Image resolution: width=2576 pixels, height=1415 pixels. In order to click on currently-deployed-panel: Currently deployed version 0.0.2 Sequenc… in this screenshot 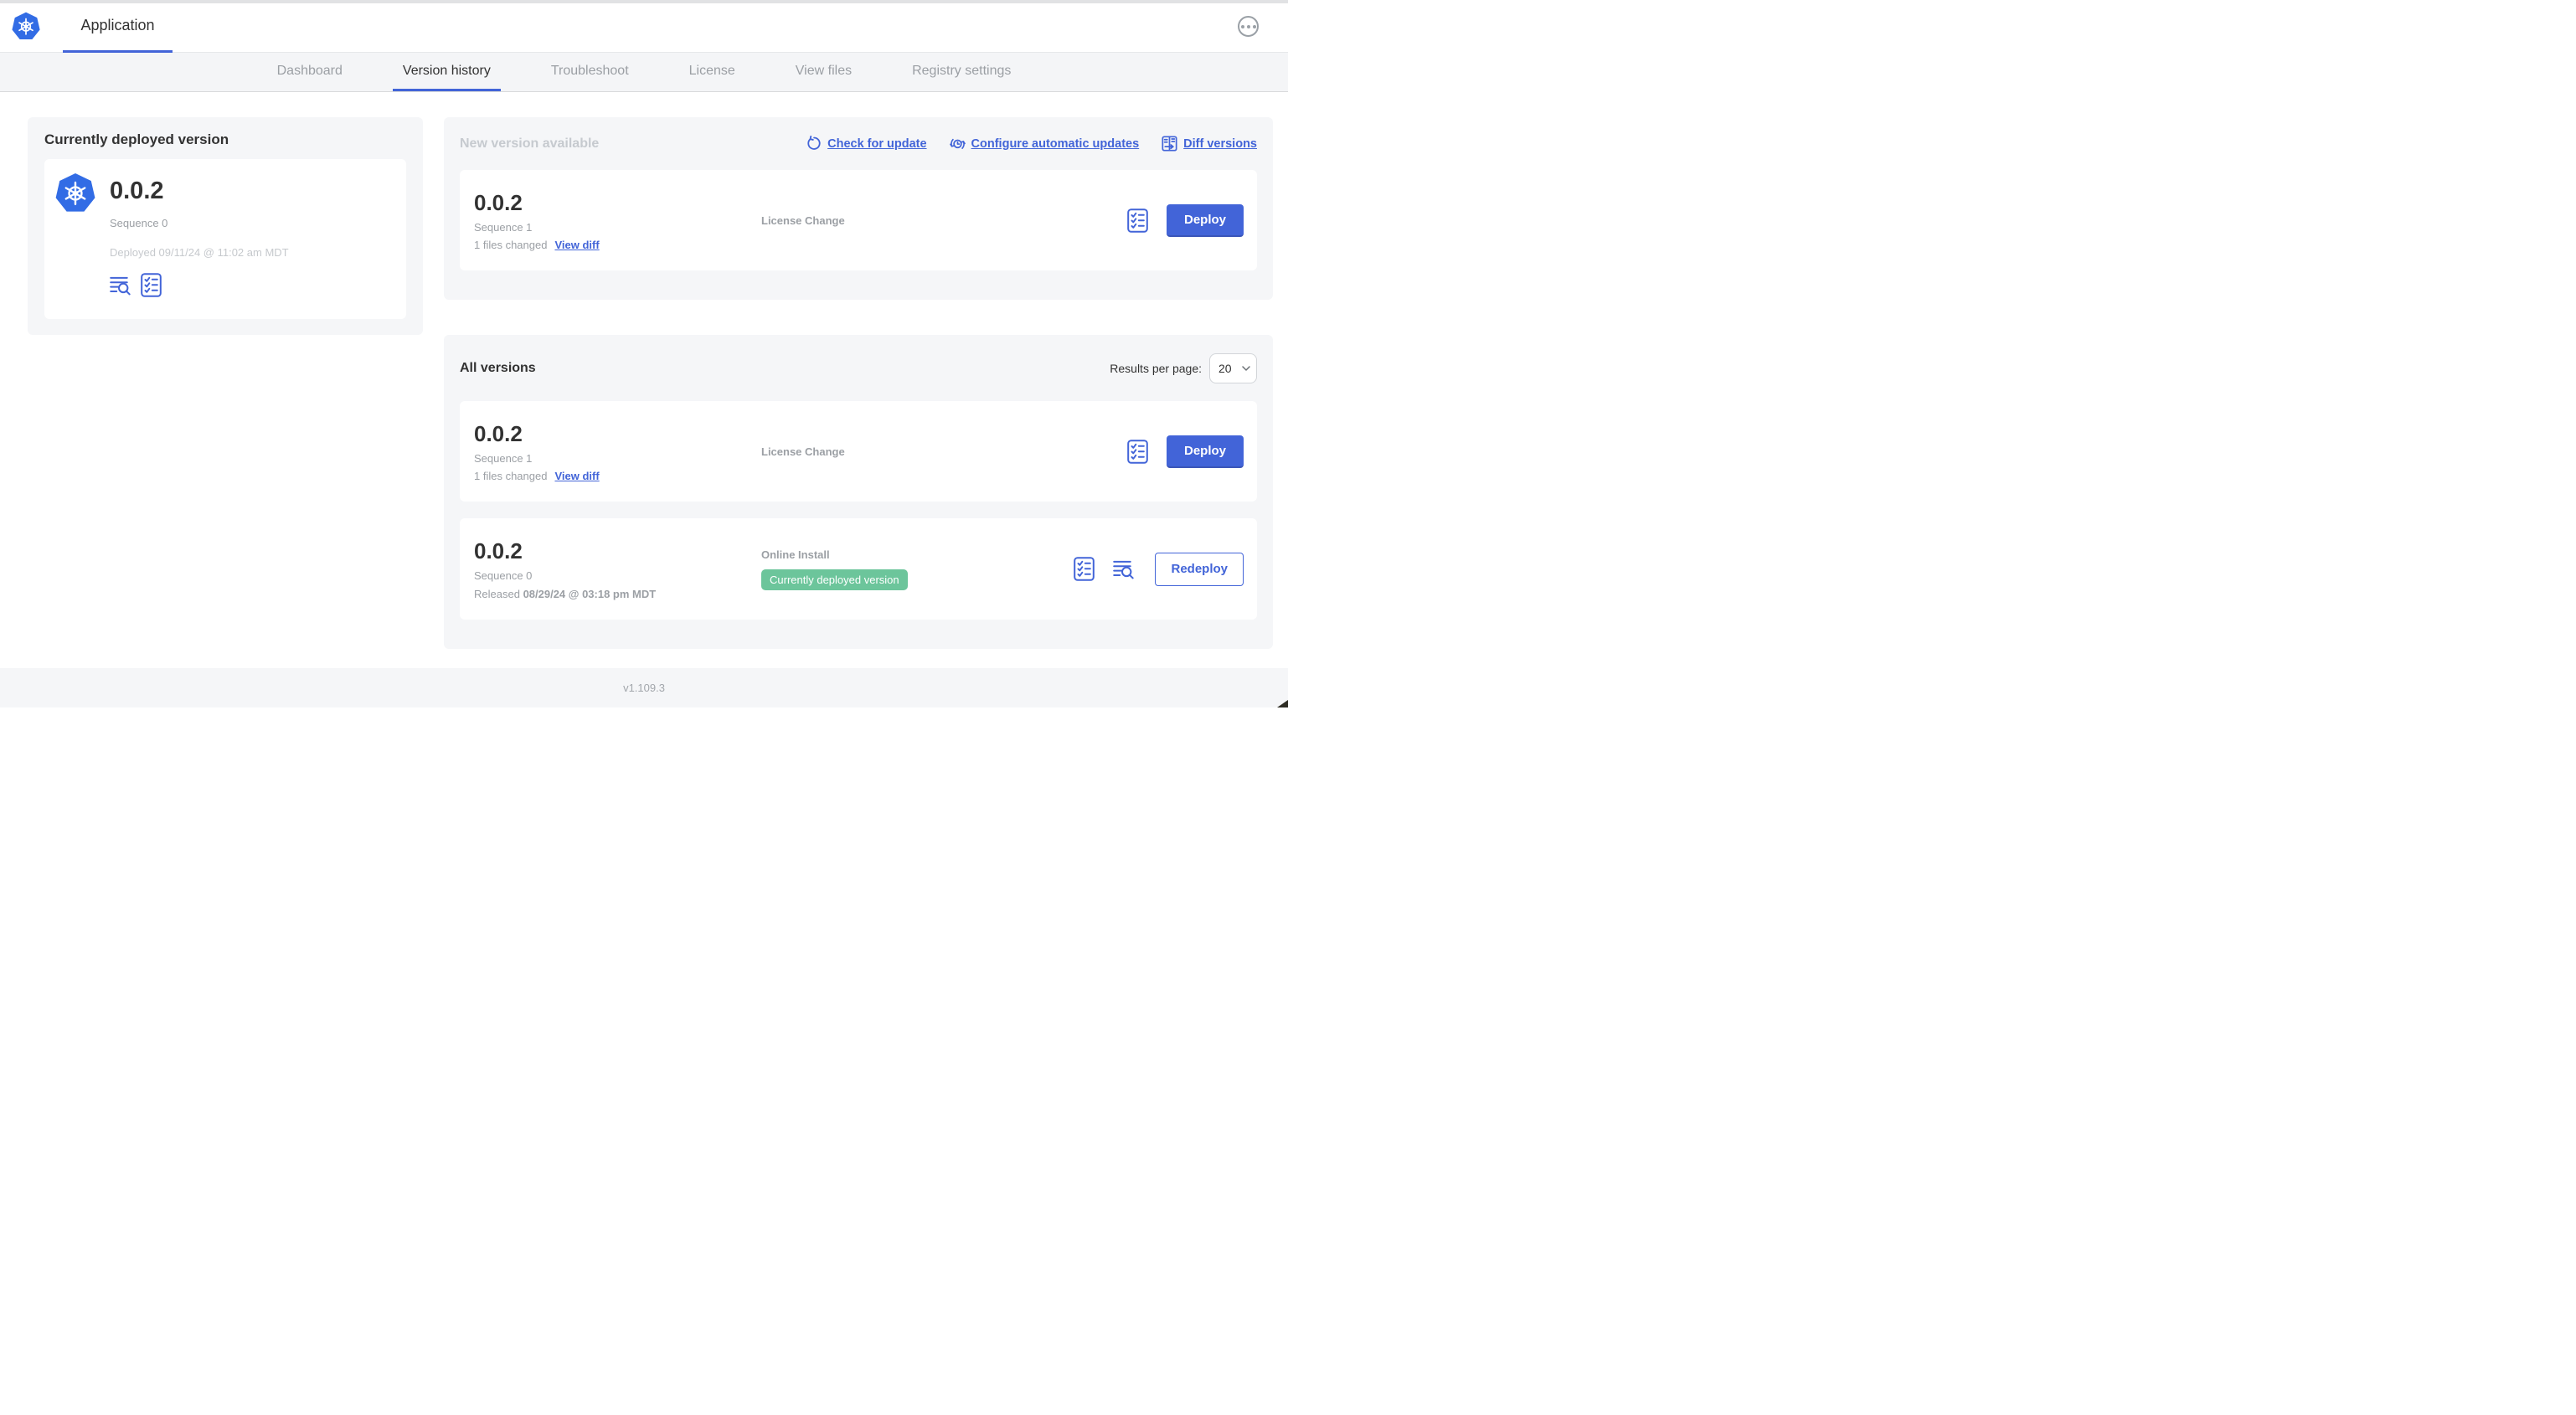, I will do `click(225, 226)`.